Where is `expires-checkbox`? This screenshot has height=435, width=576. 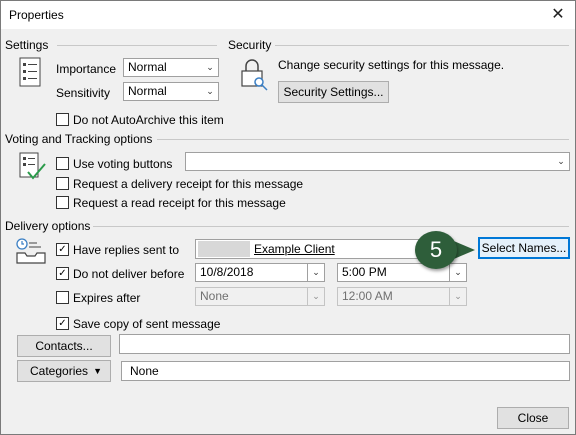 expires-checkbox is located at coordinates (62, 297).